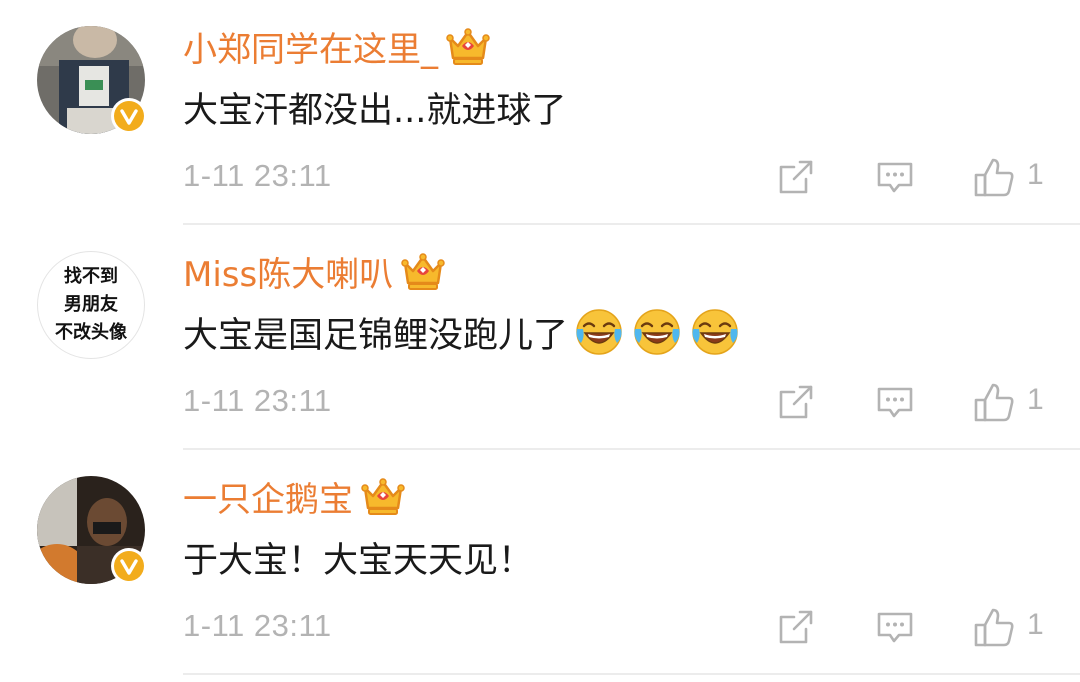 Image resolution: width=1080 pixels, height=682 pixels. What do you see at coordinates (310, 46) in the screenshot?
I see `username: 小郑同学在这里_` at bounding box center [310, 46].